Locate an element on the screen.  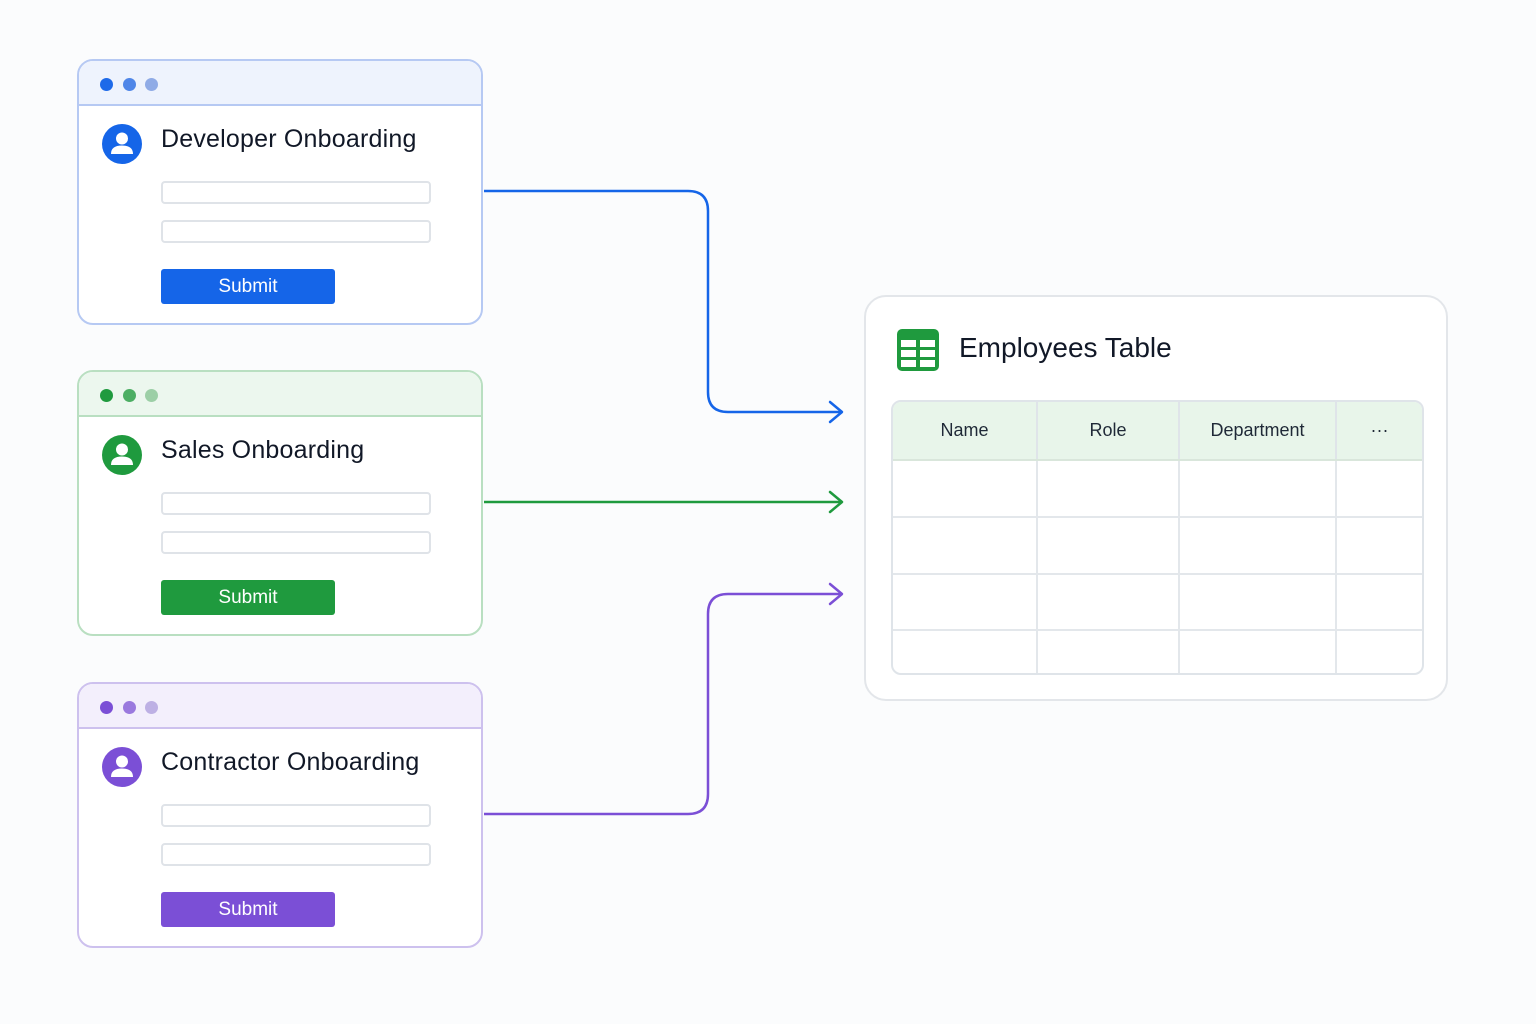
table-header-row: Name Role Department ··· is located at coordinates (1157, 431).